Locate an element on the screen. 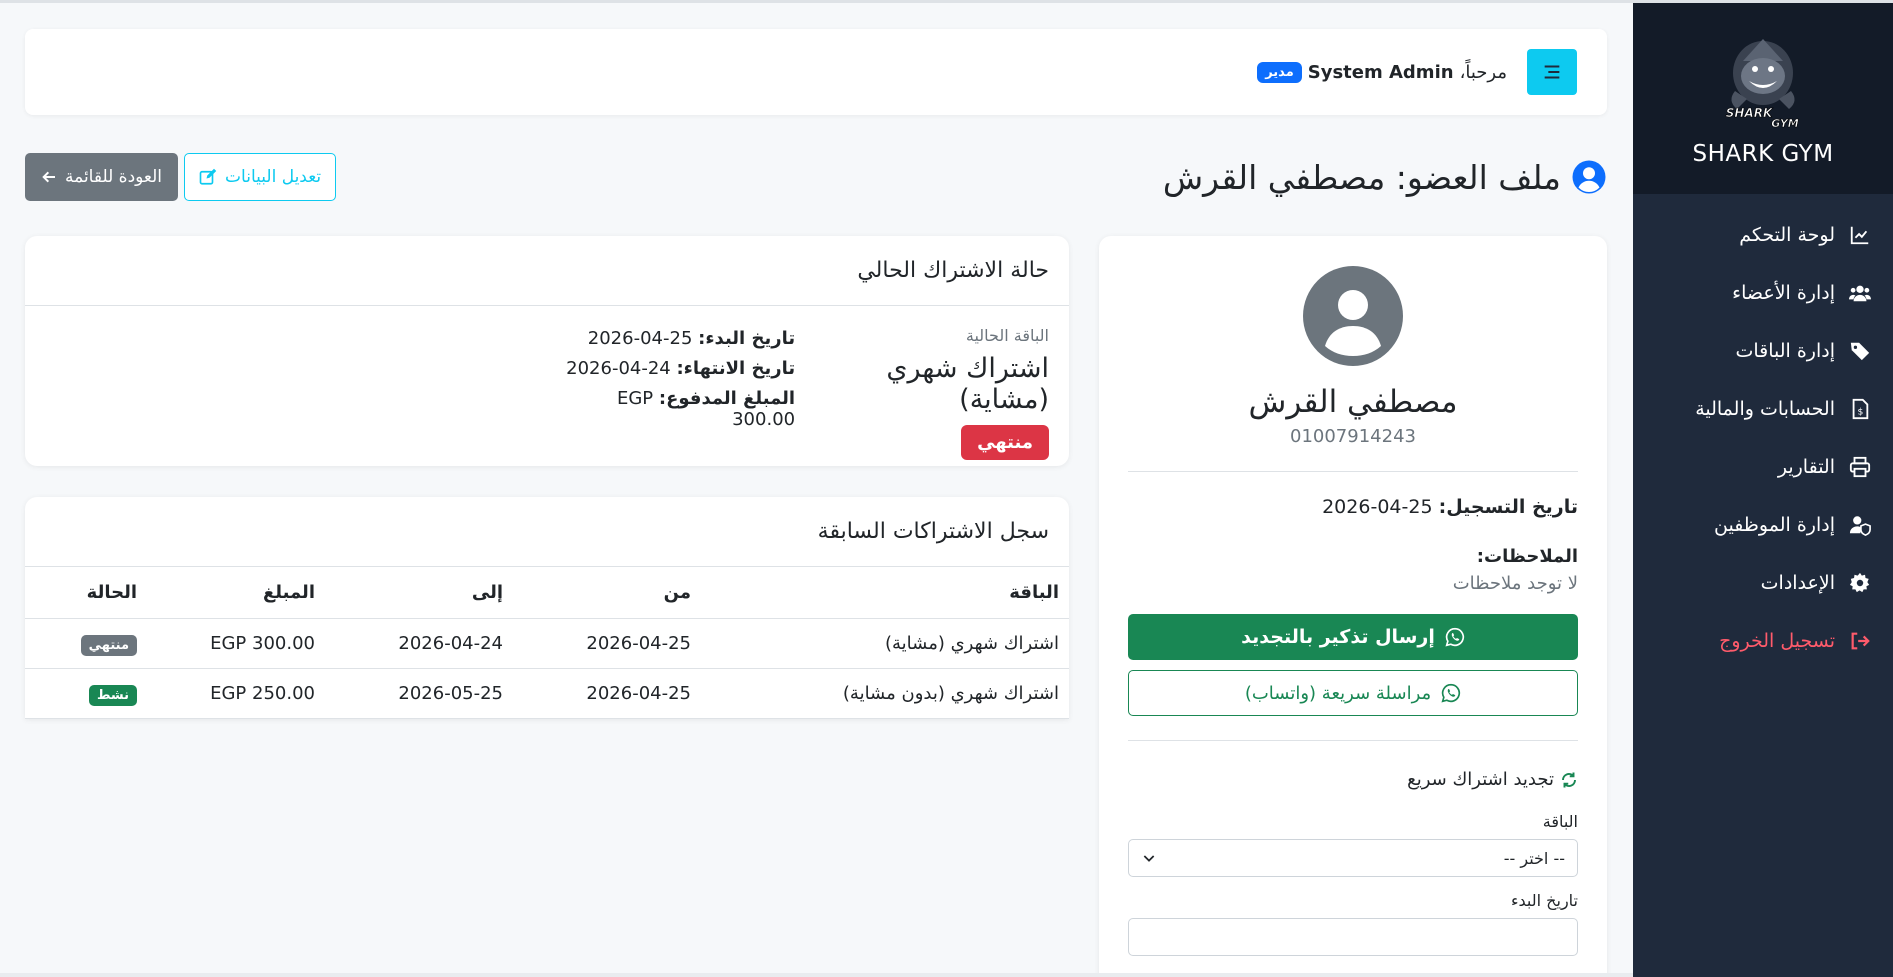  send-renewal-reminder-button: إرسال تذكير بالتجديد is located at coordinates (1353, 637).